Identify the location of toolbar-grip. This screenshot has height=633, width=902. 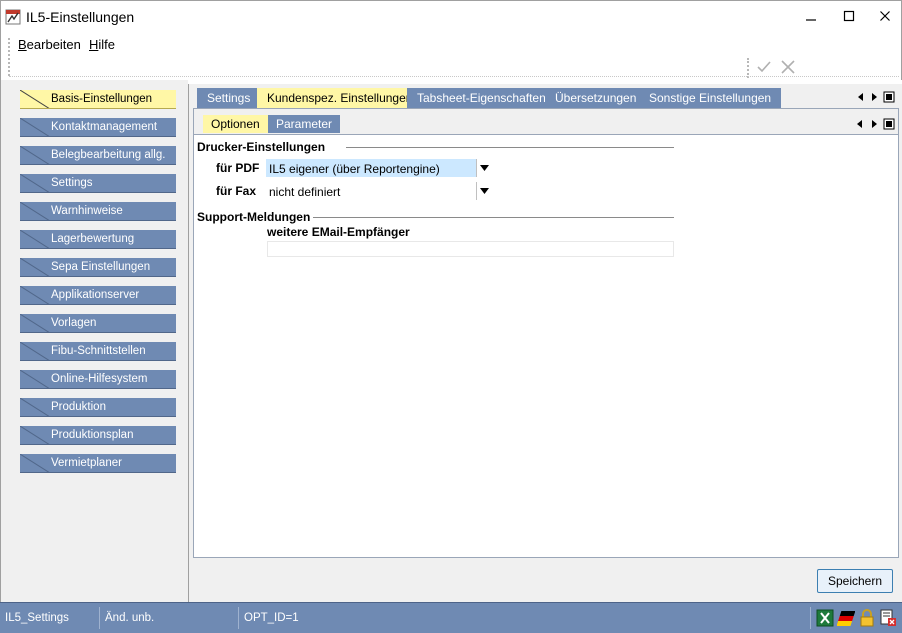
(748, 68).